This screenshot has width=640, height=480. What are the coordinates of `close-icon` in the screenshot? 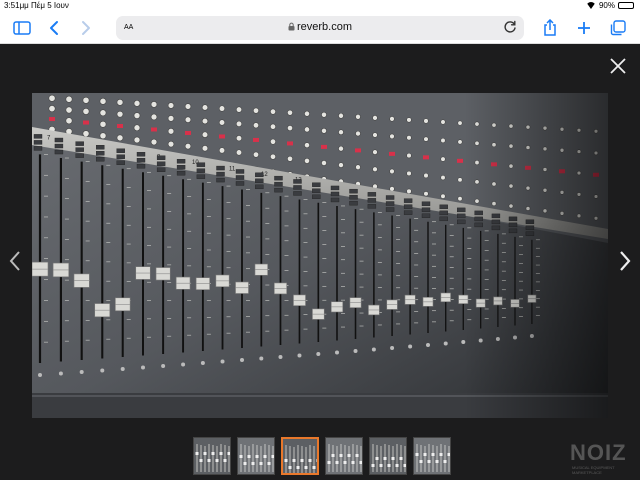 It's located at (618, 66).